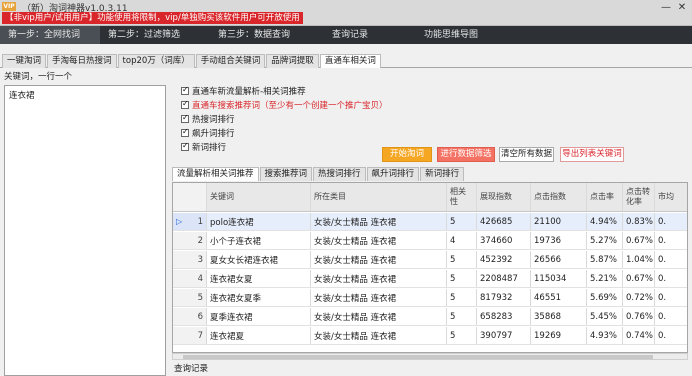 This screenshot has height=376, width=692. I want to click on cell-clicks: 35868, so click(559, 316).